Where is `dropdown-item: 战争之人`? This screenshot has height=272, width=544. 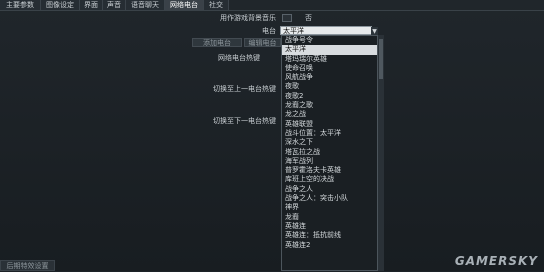 dropdown-item: 战争之人 is located at coordinates (329, 189).